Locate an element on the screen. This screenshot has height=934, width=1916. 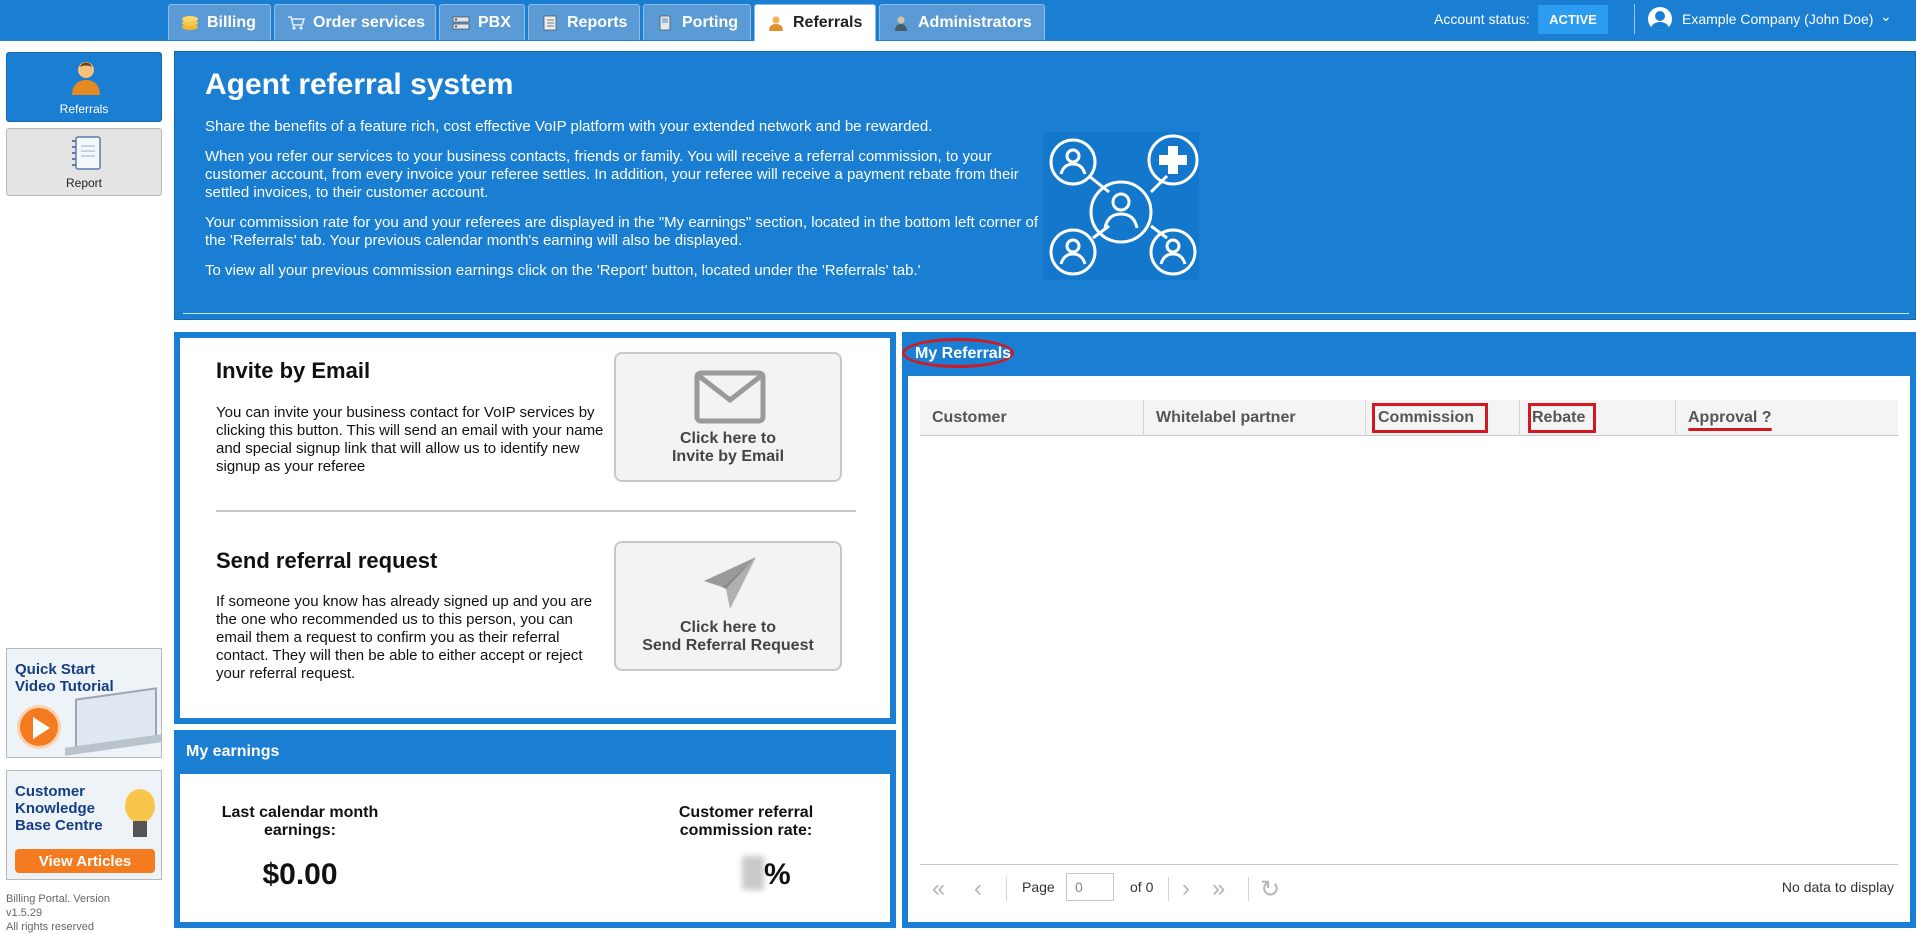
referrals-title: My Referrals is located at coordinates (963, 353).